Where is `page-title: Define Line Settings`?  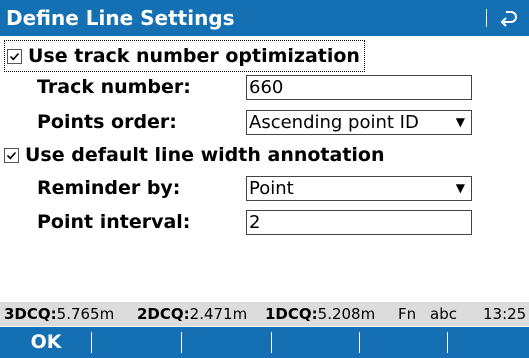
page-title: Define Line Settings is located at coordinates (120, 18).